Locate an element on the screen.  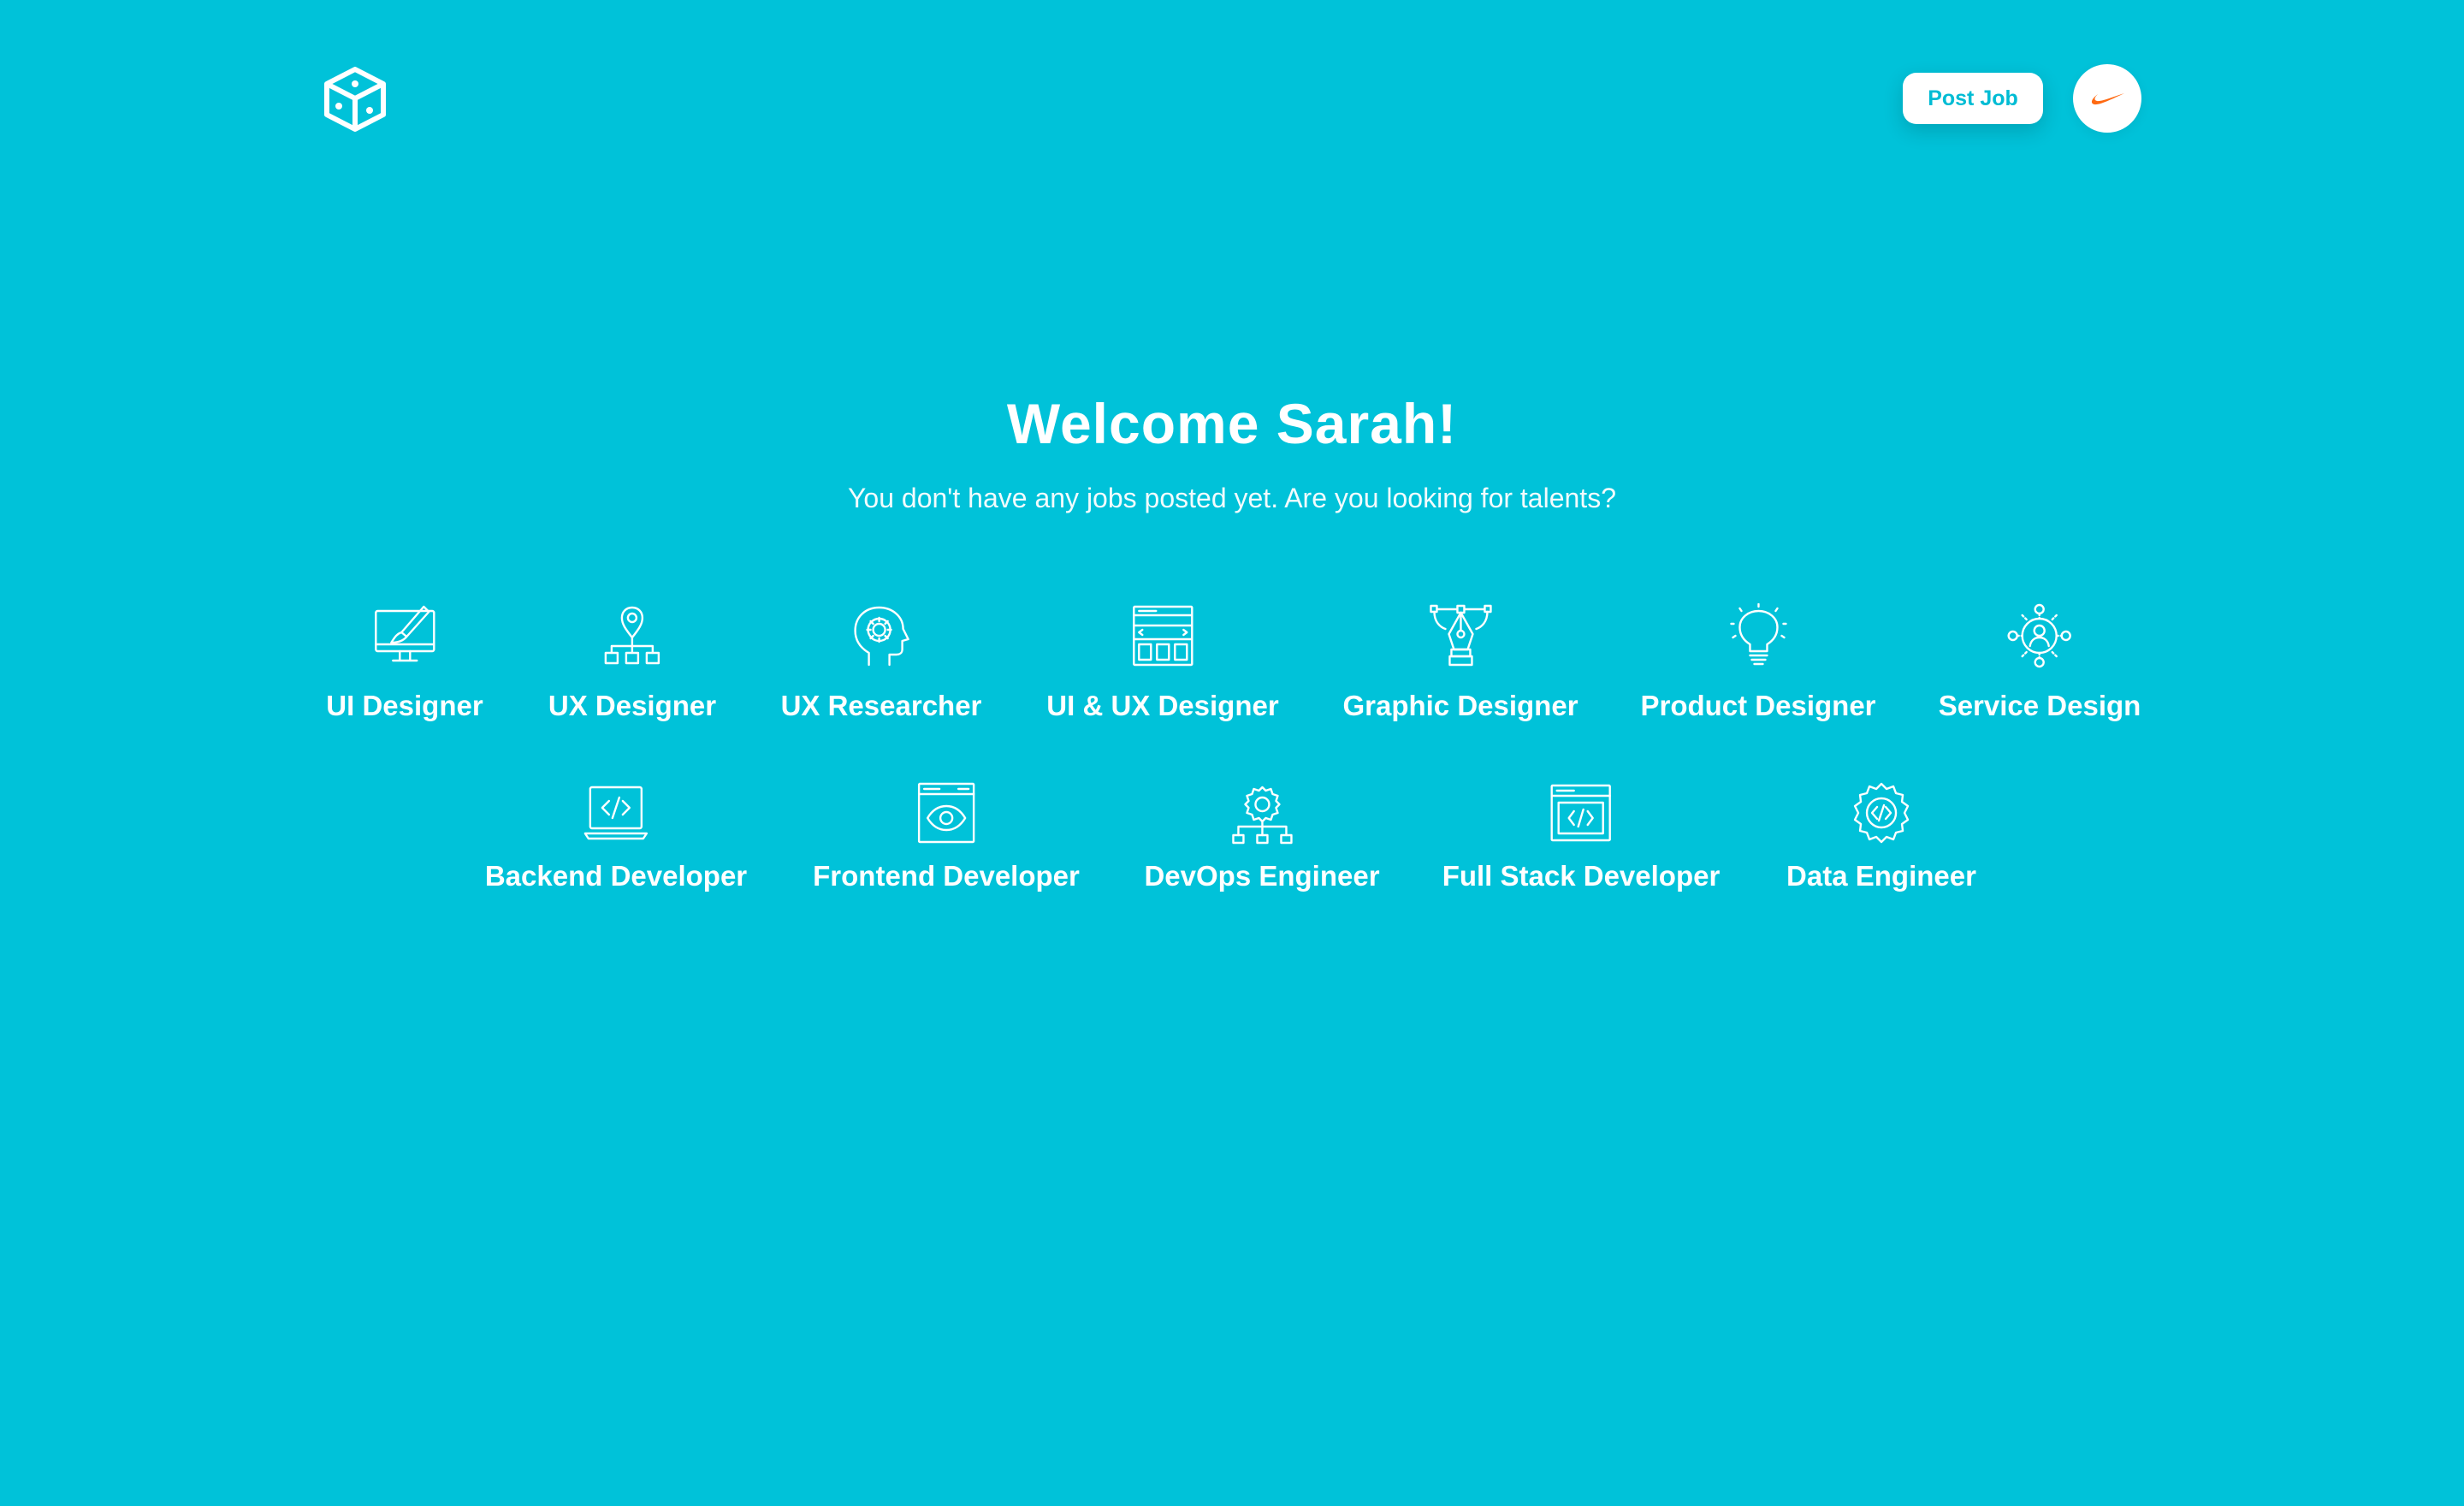
top-bar: Post Job is located at coordinates (1232, 103).